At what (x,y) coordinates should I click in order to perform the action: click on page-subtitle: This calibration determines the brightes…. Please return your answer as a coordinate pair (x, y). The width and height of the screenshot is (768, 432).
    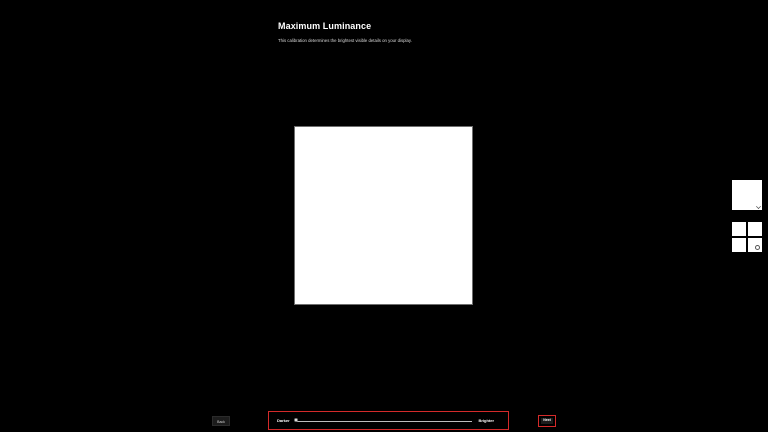
    Looking at the image, I should click on (345, 40).